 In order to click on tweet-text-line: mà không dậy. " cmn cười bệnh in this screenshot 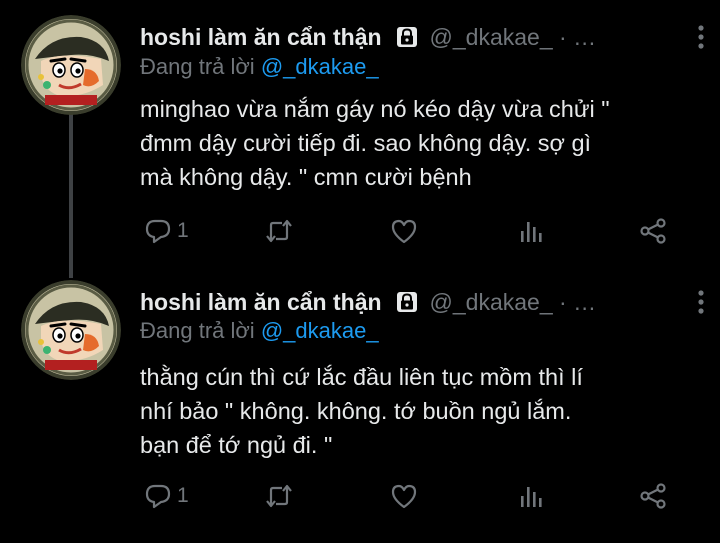, I will do `click(306, 177)`.